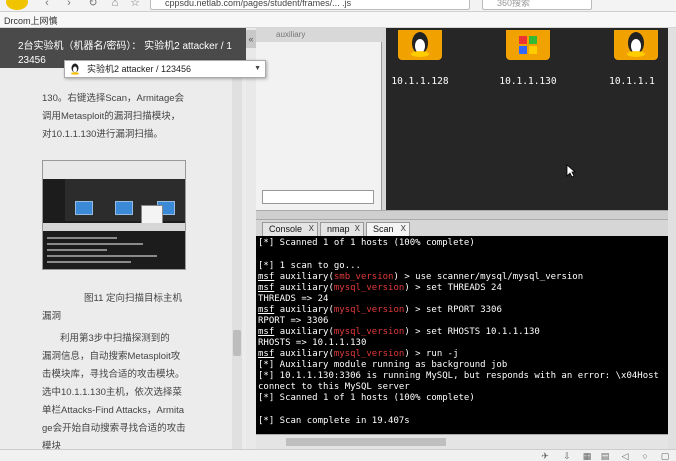 This screenshot has width=676, height=461. Describe the element at coordinates (52, 445) in the screenshot. I see `text-line: 模块` at that location.